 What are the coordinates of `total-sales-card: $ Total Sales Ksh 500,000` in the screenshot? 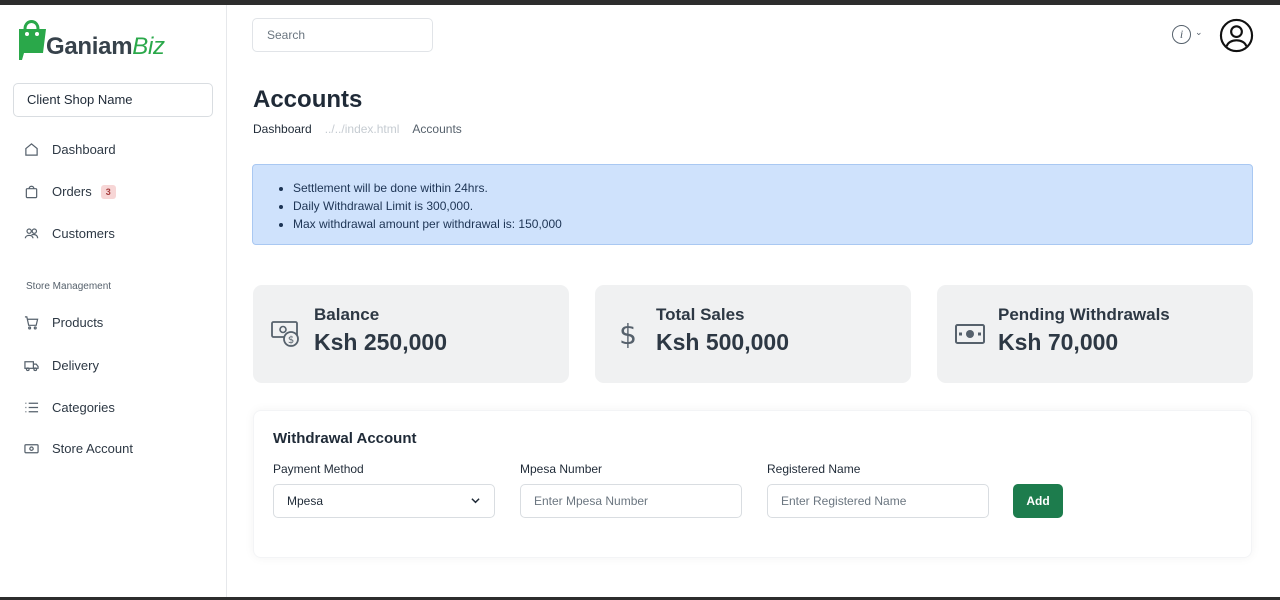 It's located at (753, 334).